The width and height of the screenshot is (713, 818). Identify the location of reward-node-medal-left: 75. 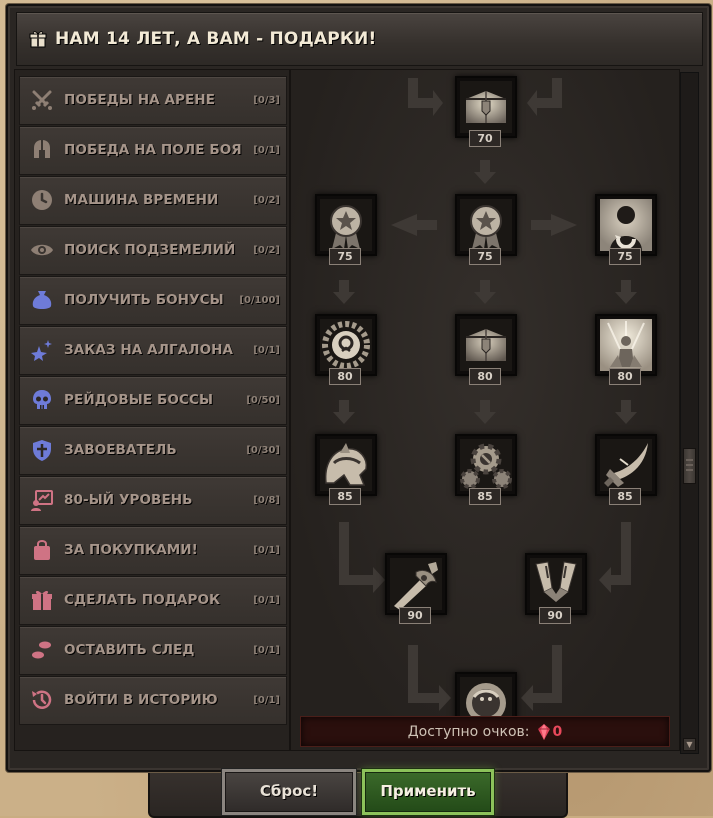
(346, 229).